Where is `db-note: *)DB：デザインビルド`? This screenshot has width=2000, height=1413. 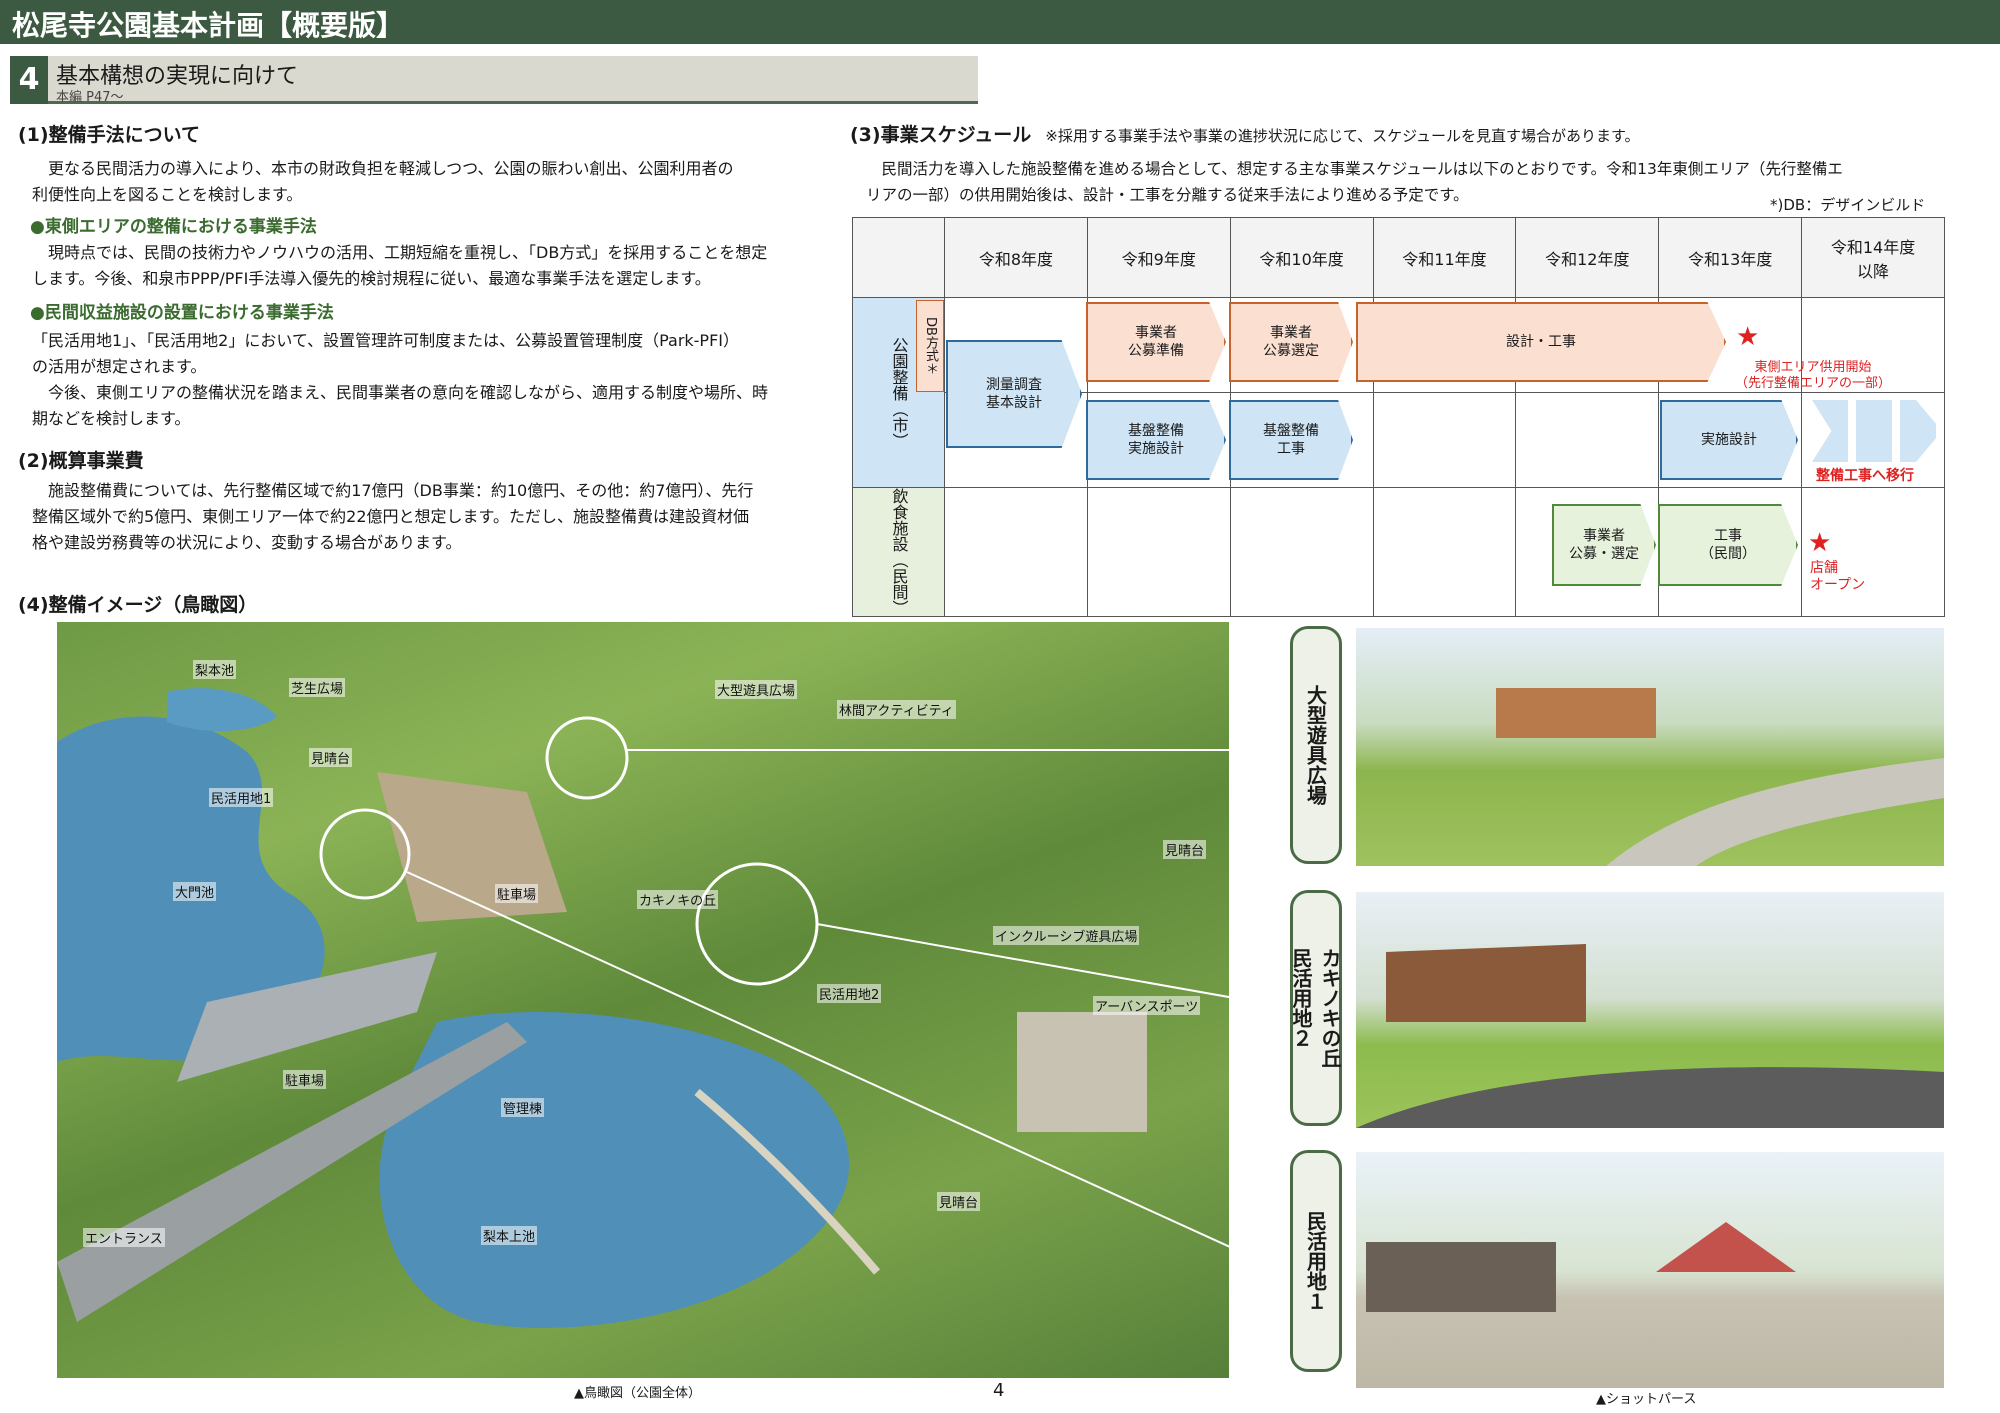
db-note: *)DB：デザインビルド is located at coordinates (1848, 205).